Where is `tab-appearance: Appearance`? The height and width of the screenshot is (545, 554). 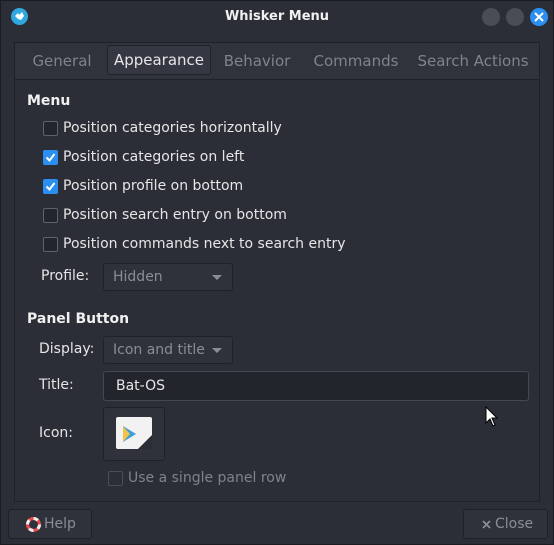
tab-appearance: Appearance is located at coordinates (159, 60).